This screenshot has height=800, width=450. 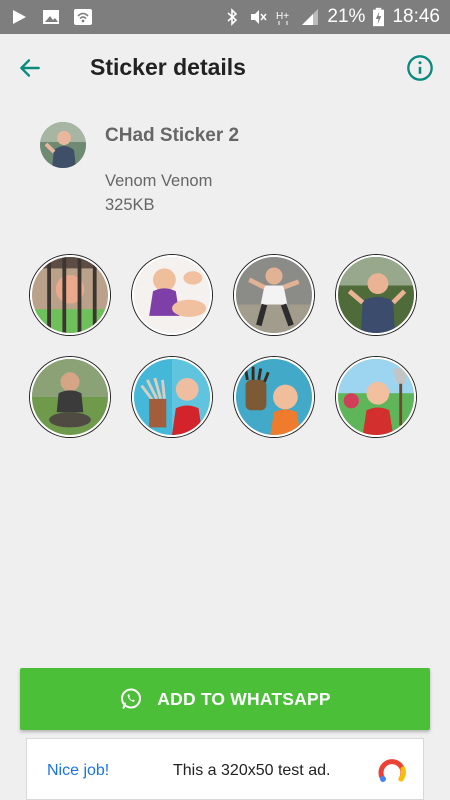 I want to click on info-icon, so click(x=420, y=68).